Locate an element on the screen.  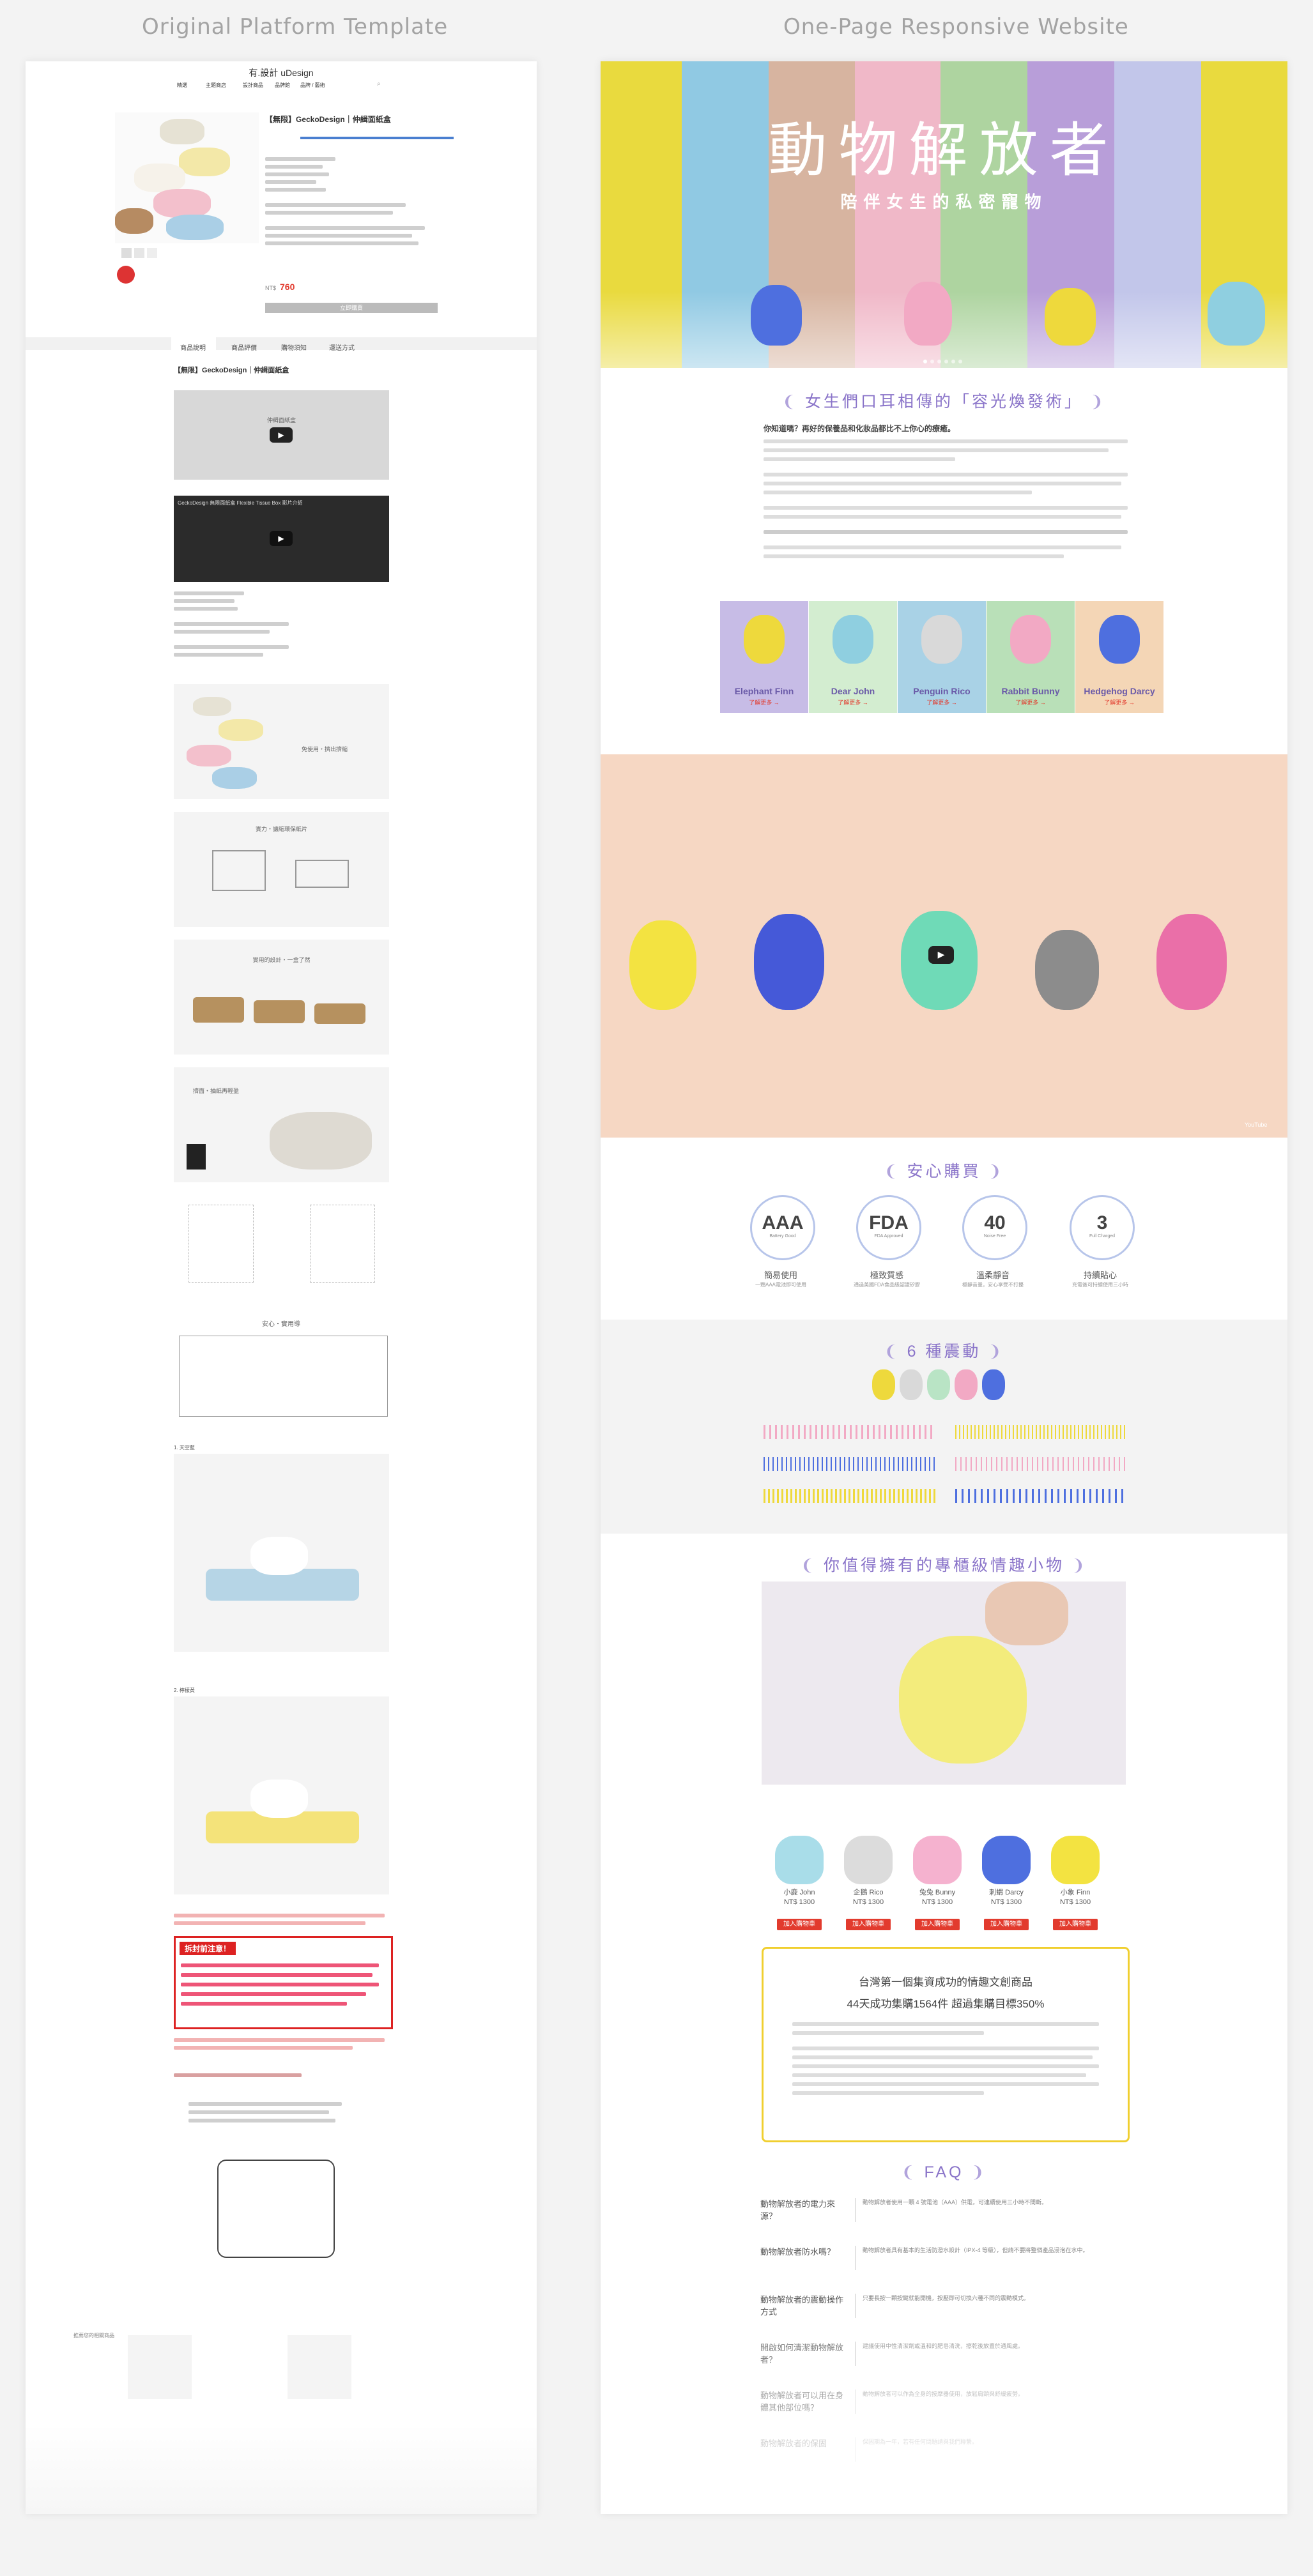
faq-answer: 建議使用中性清潔劑或溫和的肥皂清洗，擦乾後放置於通風處。 is located at coordinates (944, 2346).